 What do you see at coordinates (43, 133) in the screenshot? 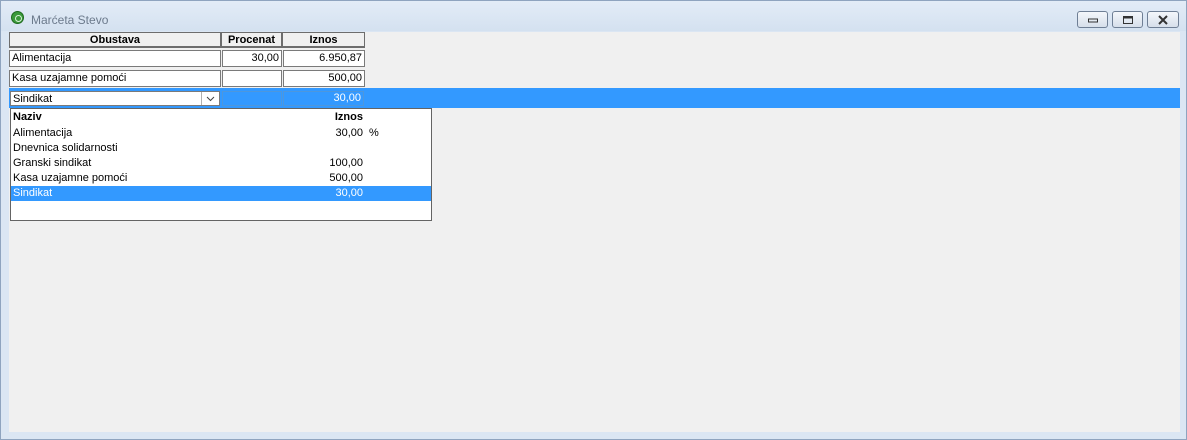
I see `dropdown-item-naziv: Alimentacija` at bounding box center [43, 133].